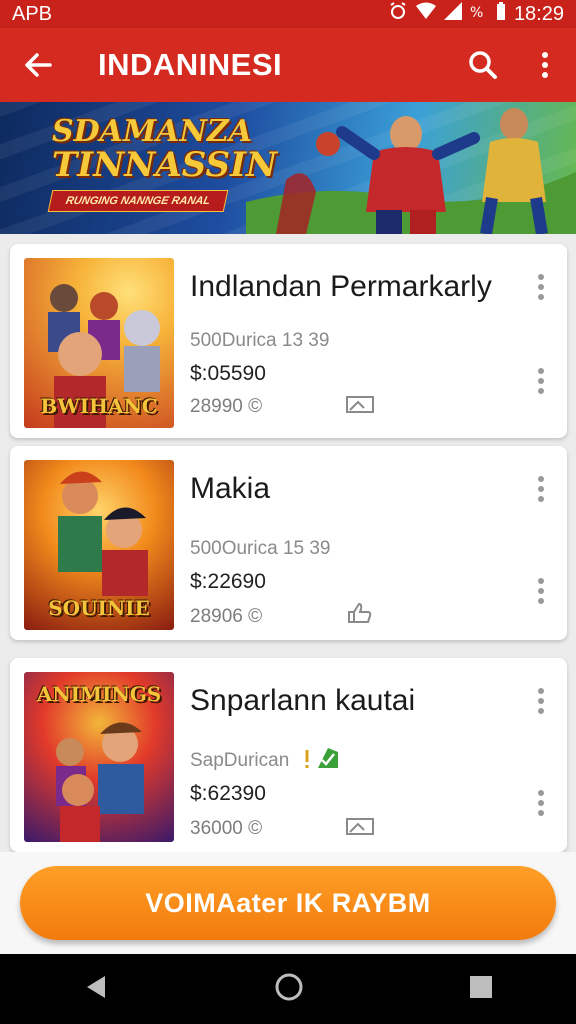 The width and height of the screenshot is (576, 1024). What do you see at coordinates (152, 131) in the screenshot?
I see `banner-logo-line1: SDAMANZA` at bounding box center [152, 131].